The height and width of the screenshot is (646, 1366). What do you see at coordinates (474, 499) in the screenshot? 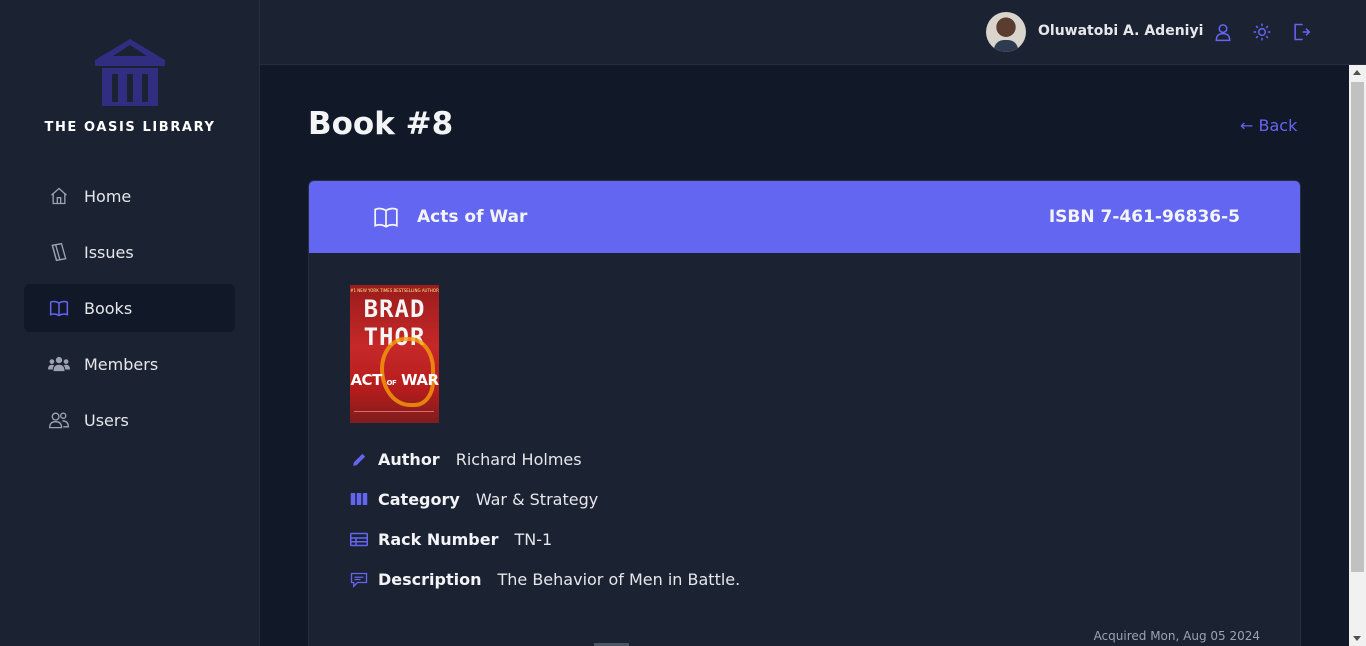
I see `detail-category: Category War & Strategy` at bounding box center [474, 499].